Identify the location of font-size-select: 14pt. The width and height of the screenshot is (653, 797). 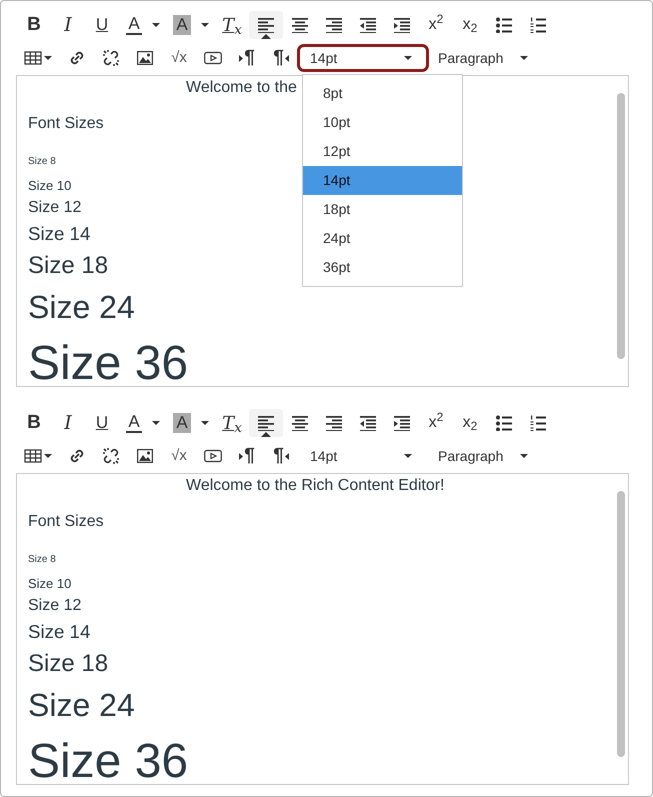
(363, 58).